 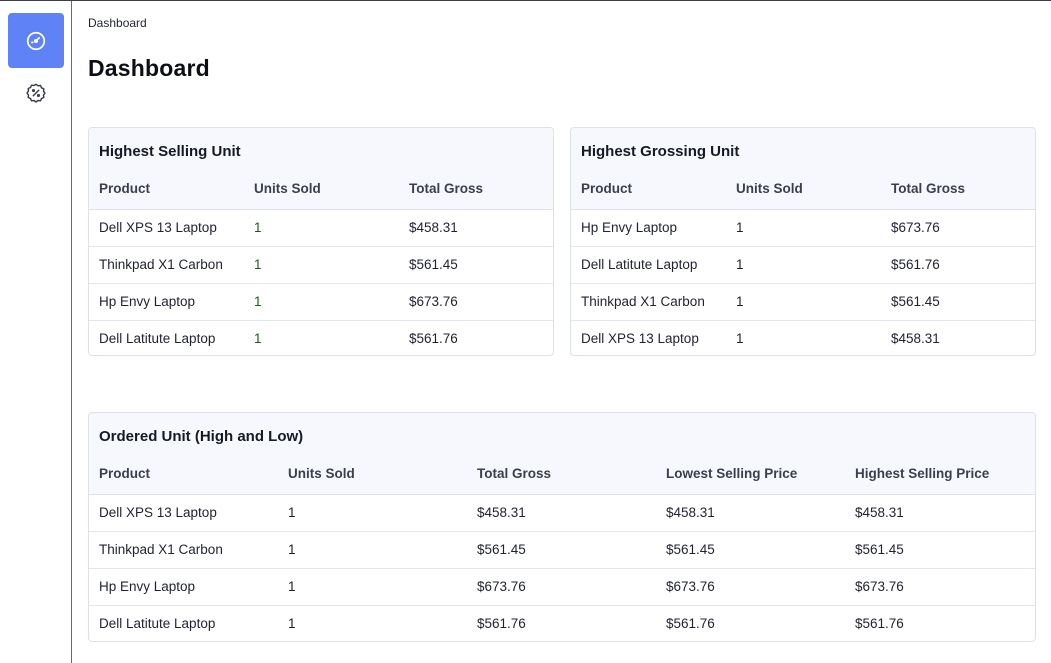 What do you see at coordinates (170, 151) in the screenshot?
I see `highest-selling-title: Highest Selling Unit` at bounding box center [170, 151].